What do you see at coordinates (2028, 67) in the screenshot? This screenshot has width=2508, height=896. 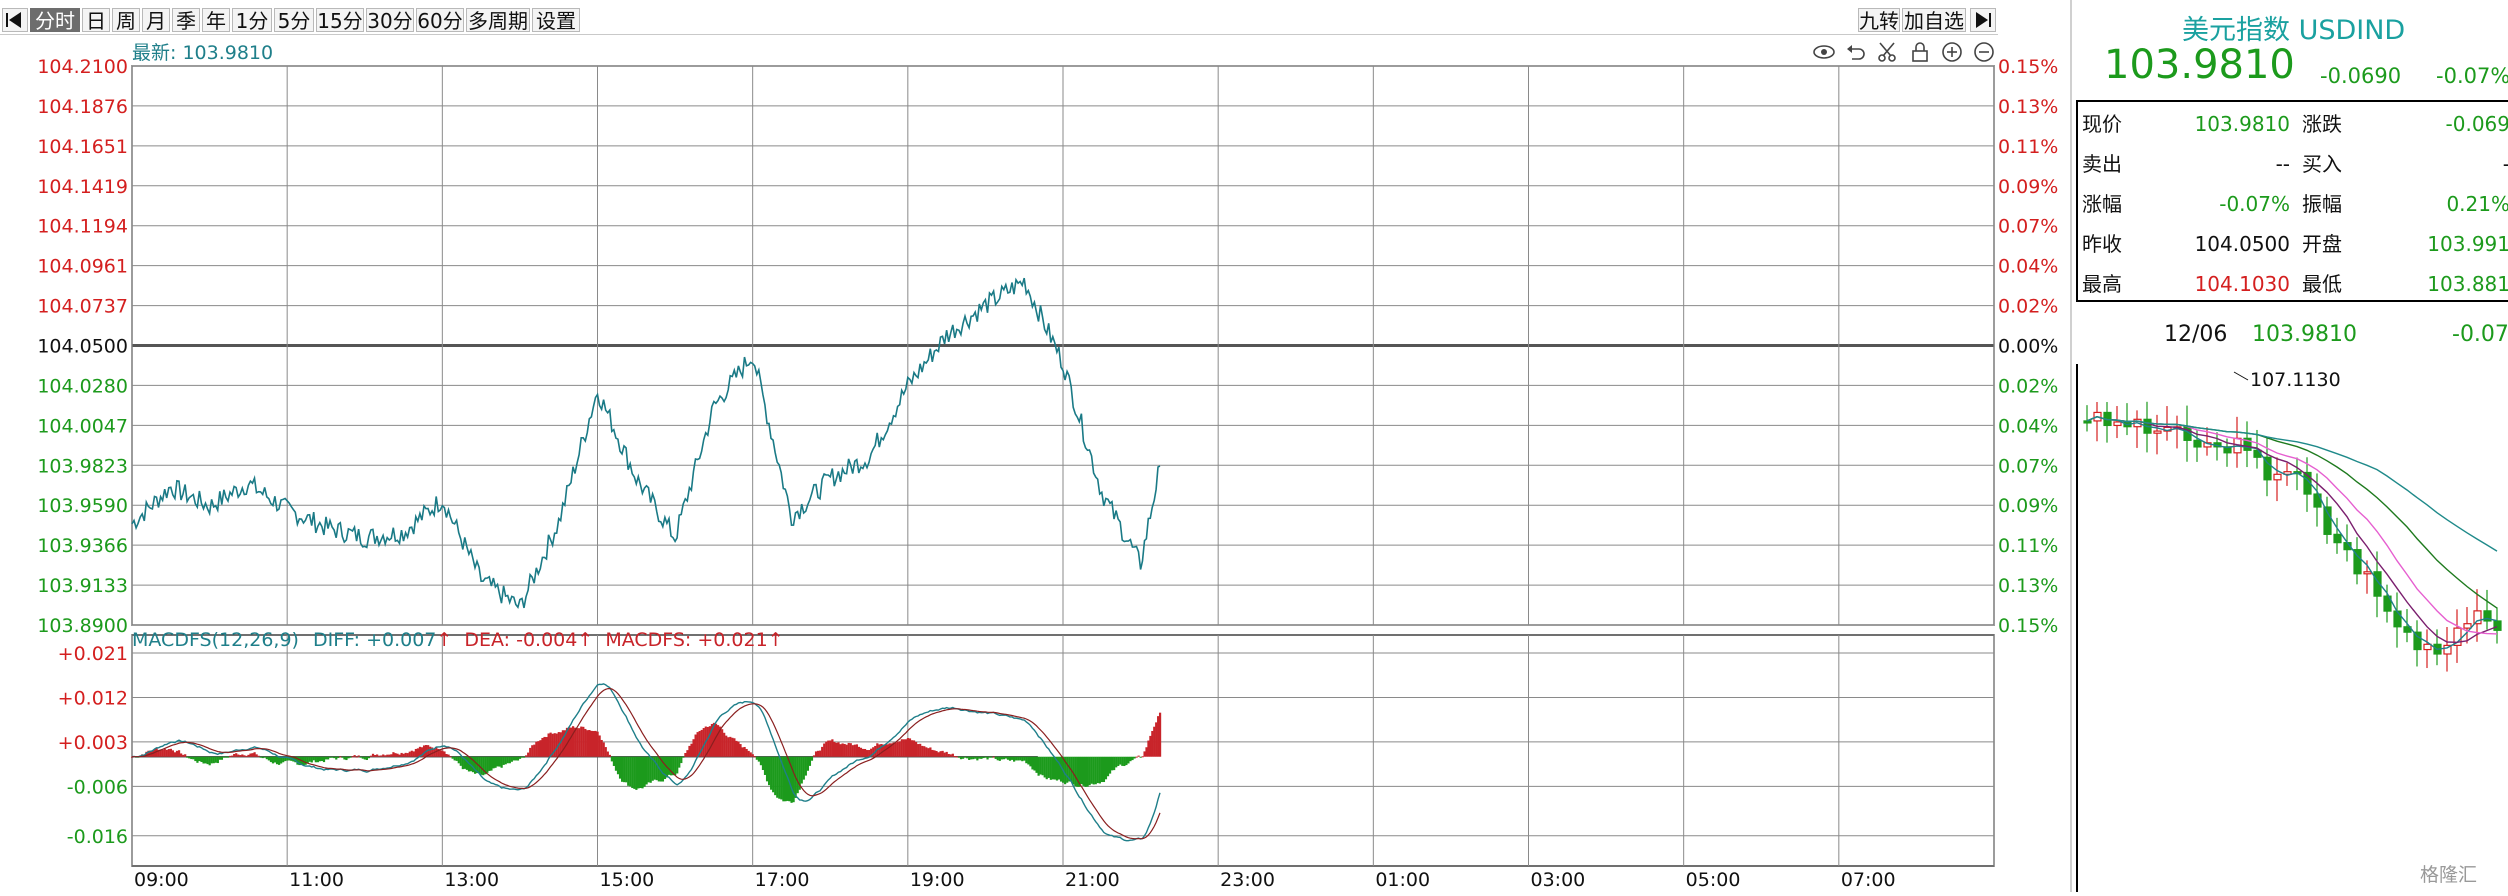 I see `pct-tick: 0.15%` at bounding box center [2028, 67].